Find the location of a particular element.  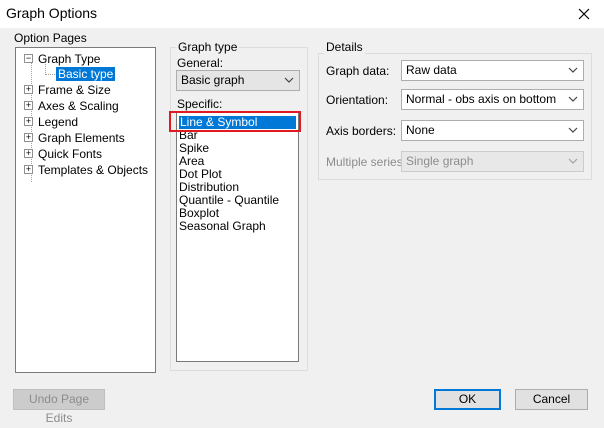

tree-item-label: Graph Elements is located at coordinates (81, 138).